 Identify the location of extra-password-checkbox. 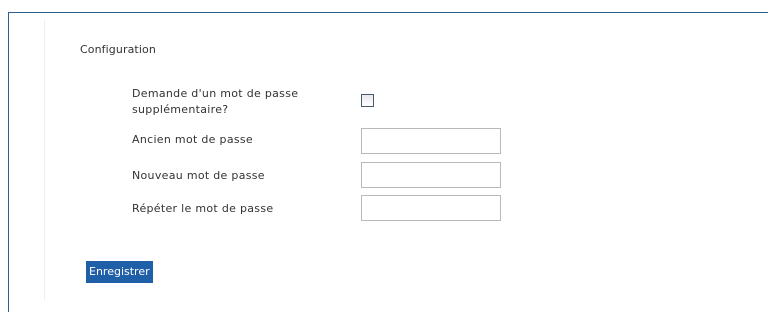
(367, 100).